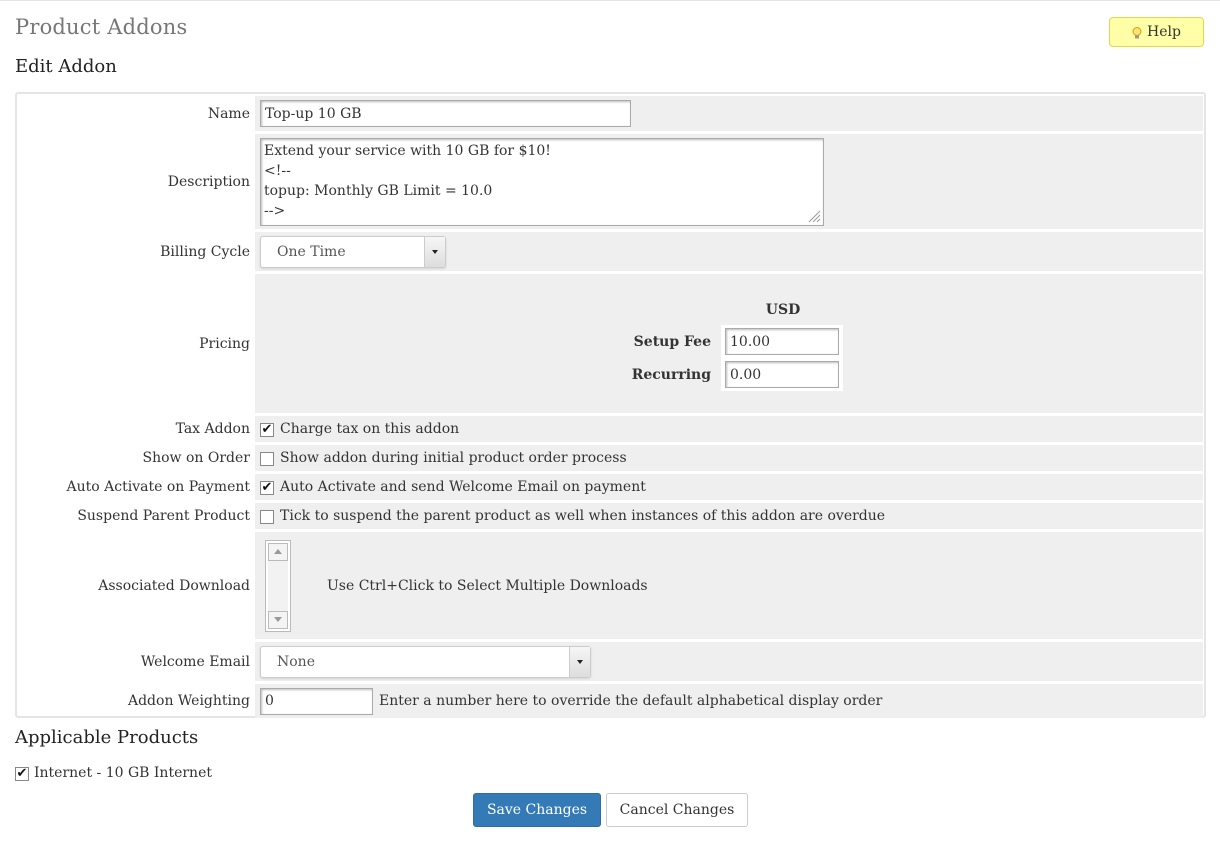 The height and width of the screenshot is (846, 1220). What do you see at coordinates (1137, 33) in the screenshot?
I see `lightbulb-icon` at bounding box center [1137, 33].